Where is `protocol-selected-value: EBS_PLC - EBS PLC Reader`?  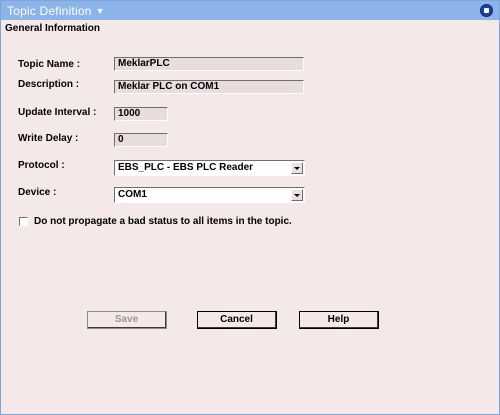 protocol-selected-value: EBS_PLC - EBS PLC Reader is located at coordinates (186, 167).